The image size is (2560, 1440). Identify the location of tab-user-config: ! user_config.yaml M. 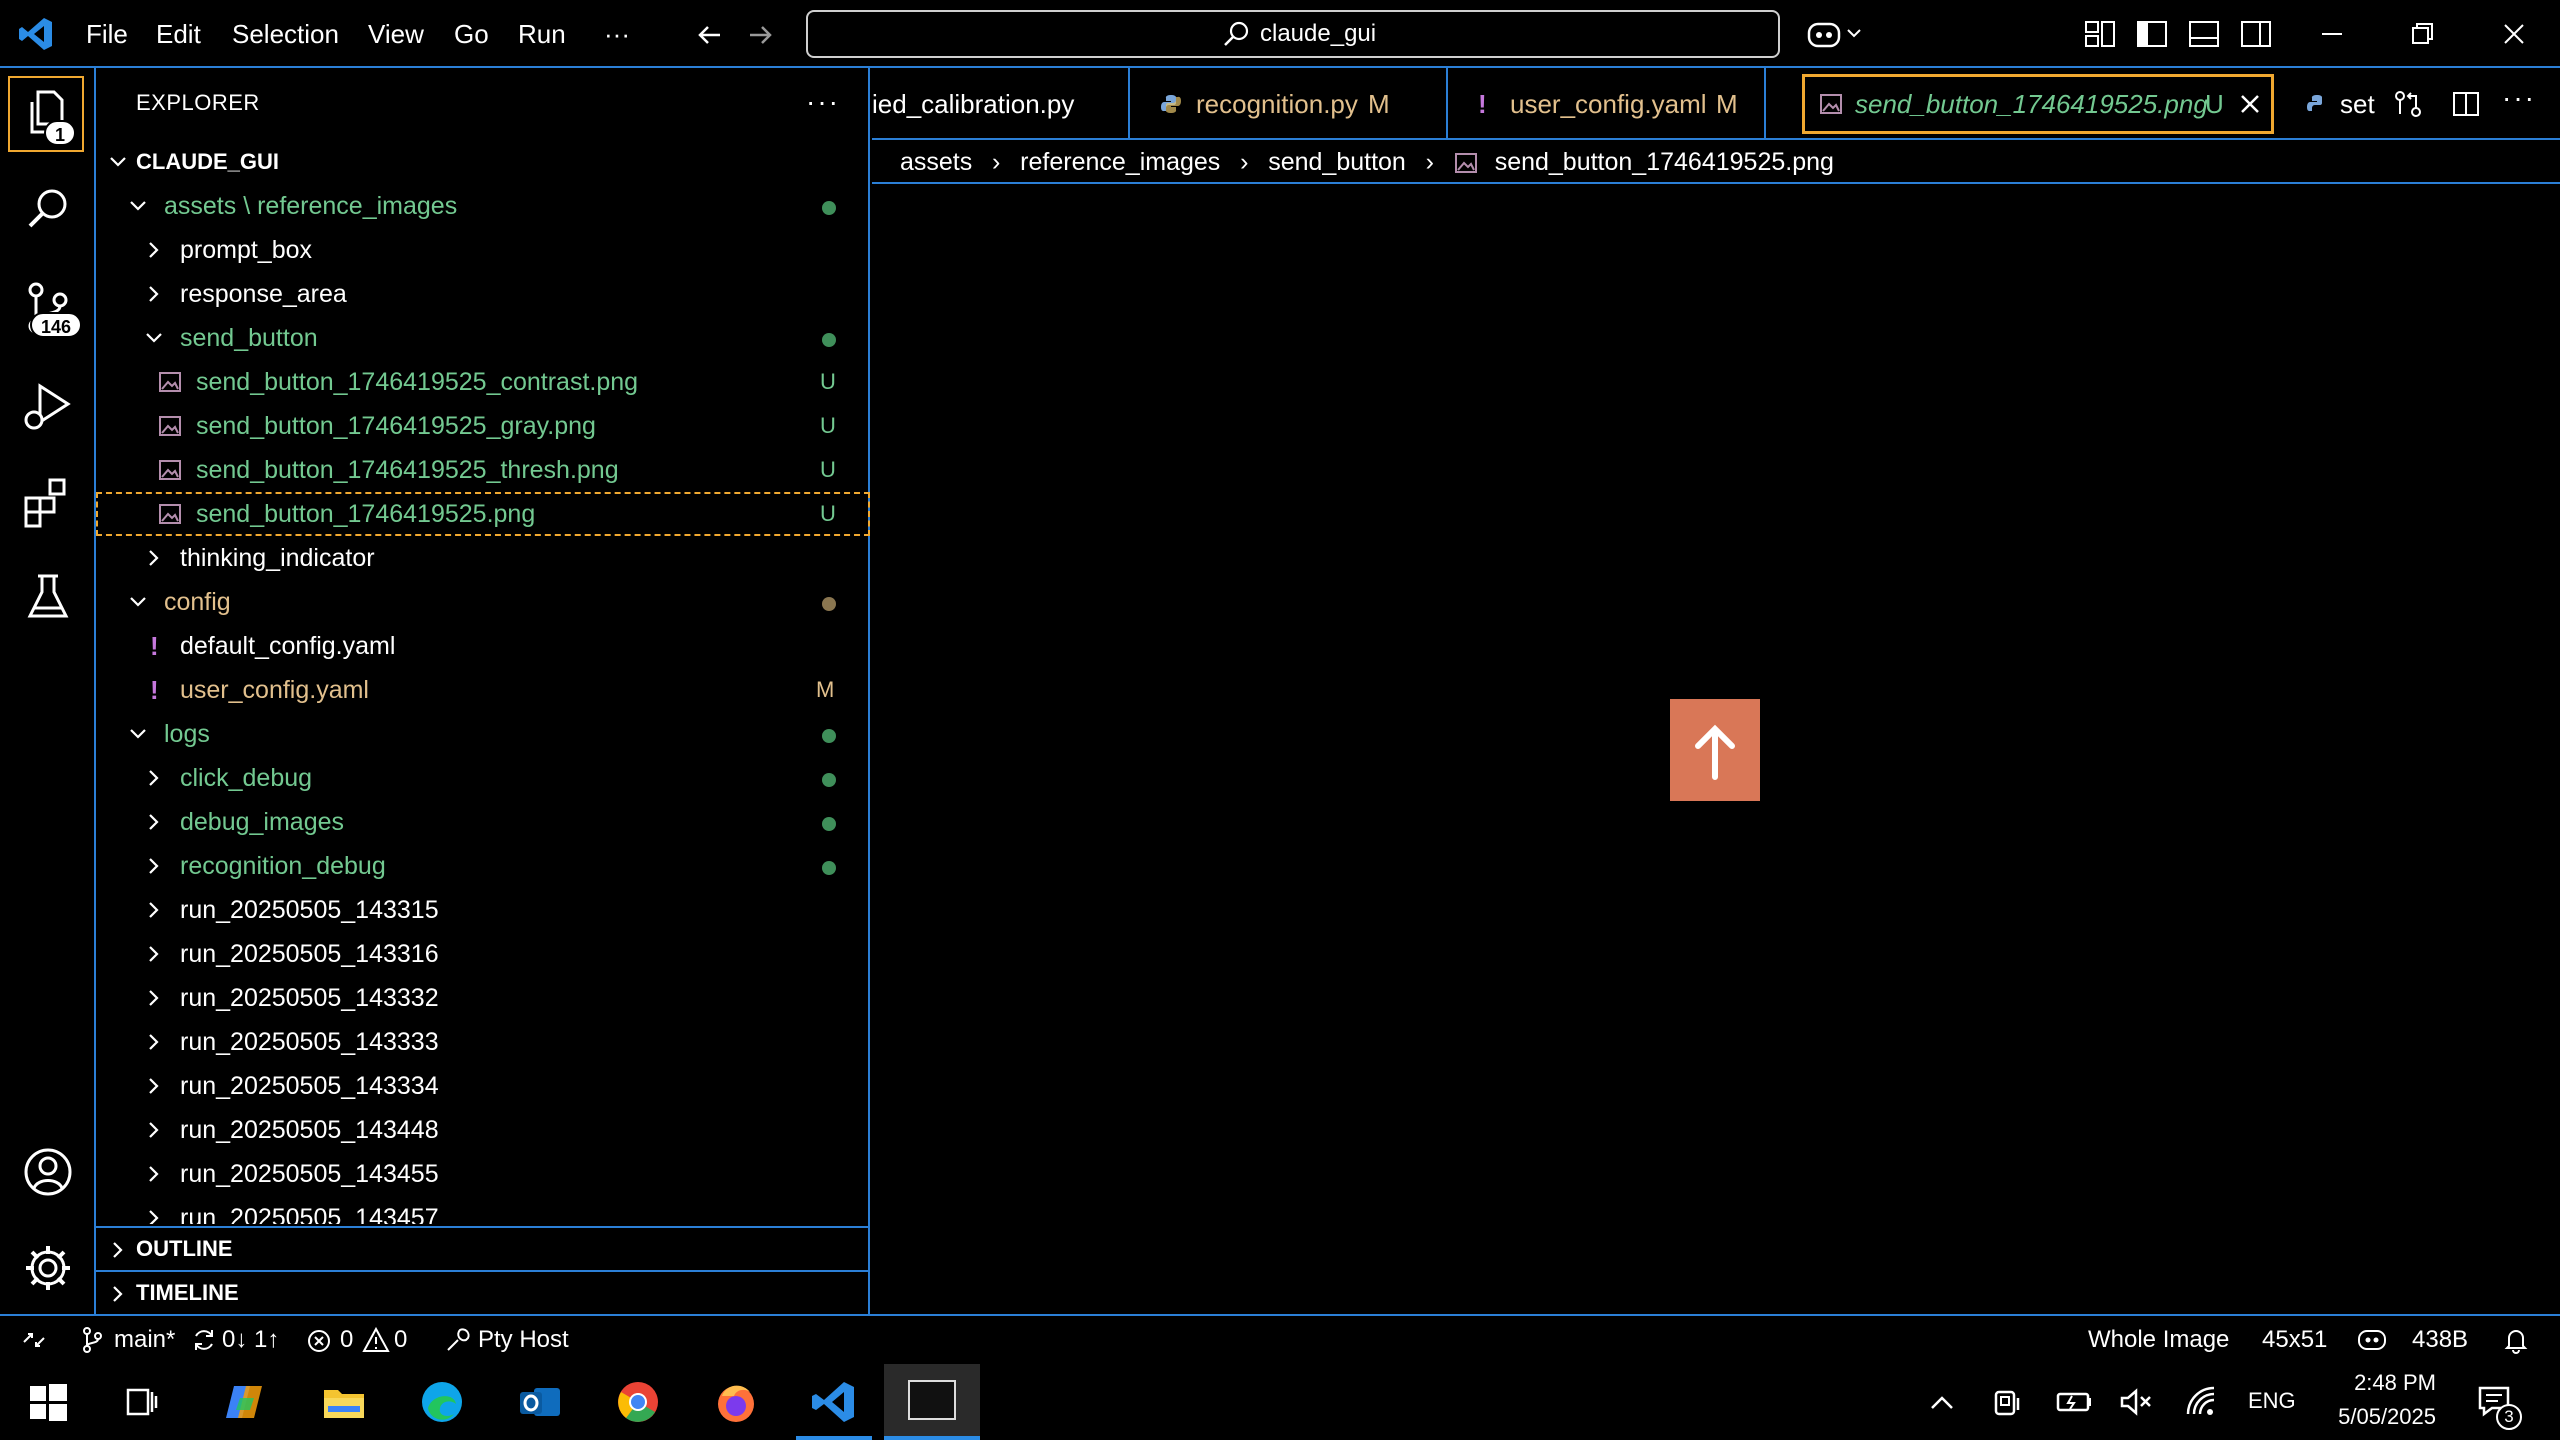
(1607, 103).